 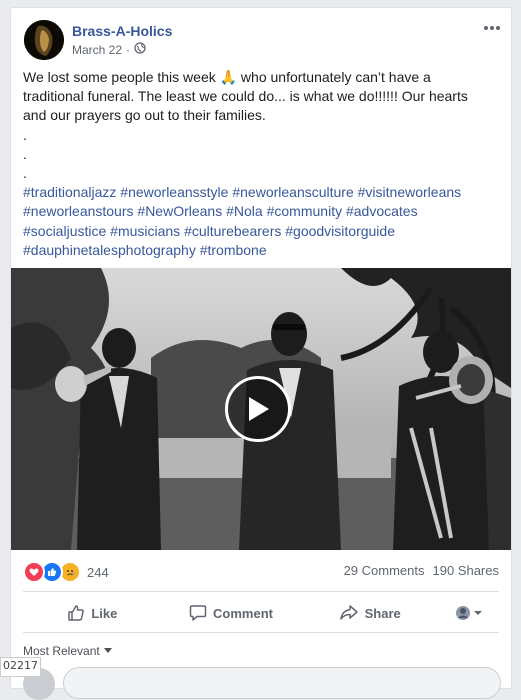 I want to click on comment-sort-dropdown: Most Relevant, so click(x=67, y=651).